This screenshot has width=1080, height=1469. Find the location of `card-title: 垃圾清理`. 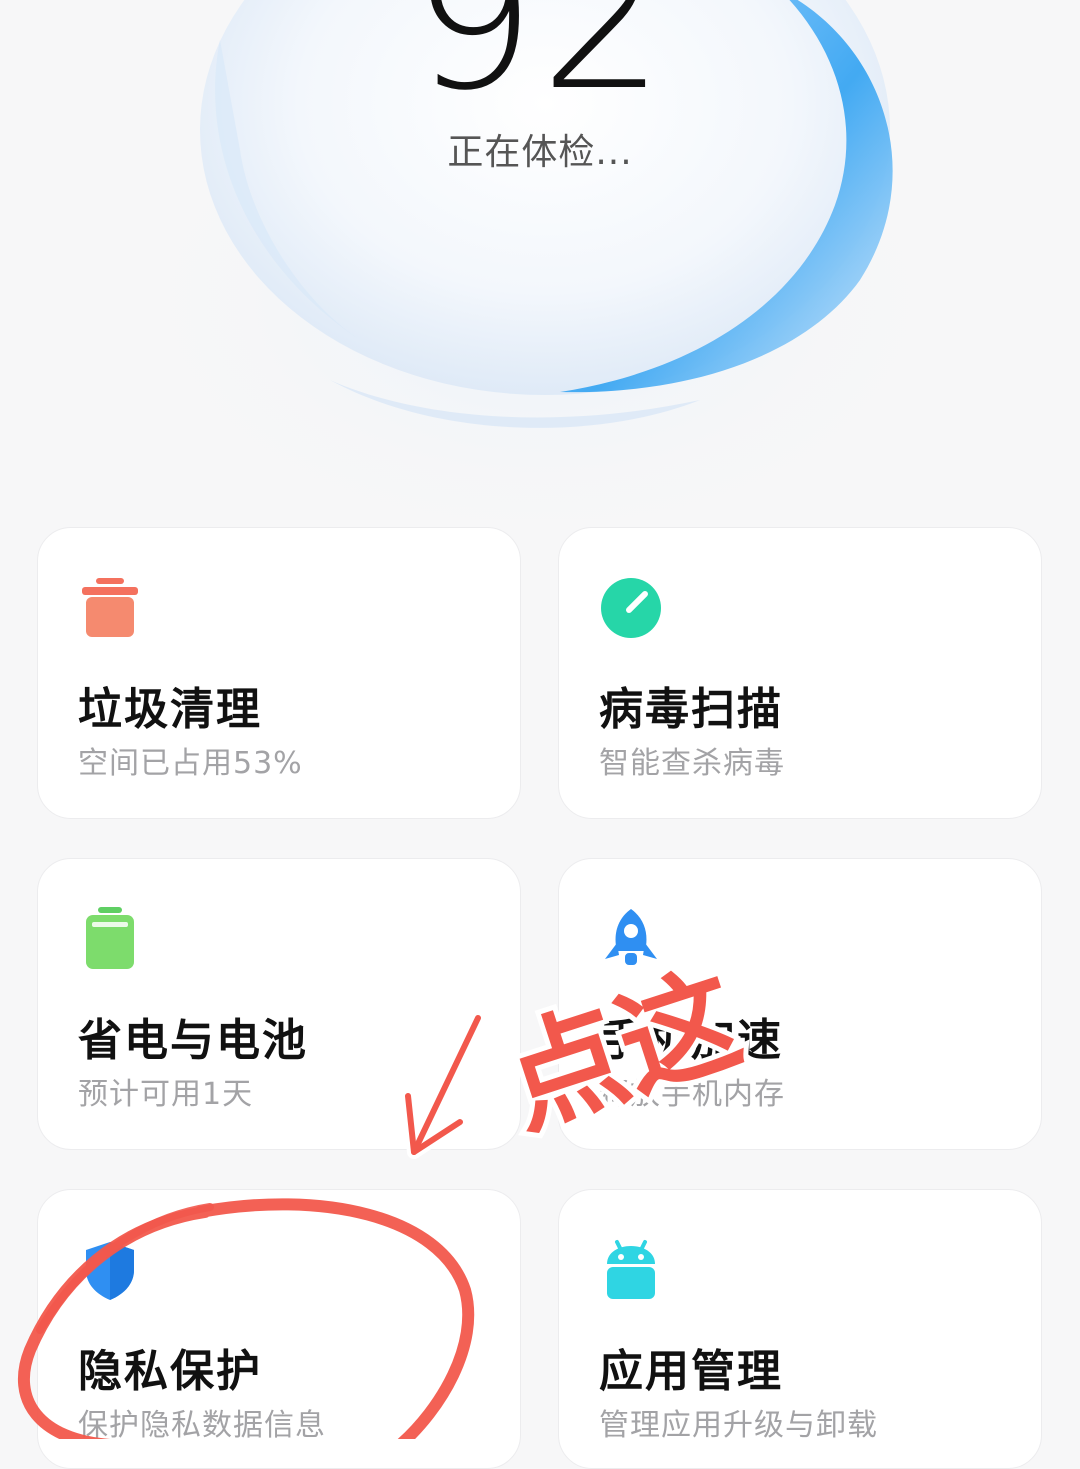

card-title: 垃圾清理 is located at coordinates (170, 709).